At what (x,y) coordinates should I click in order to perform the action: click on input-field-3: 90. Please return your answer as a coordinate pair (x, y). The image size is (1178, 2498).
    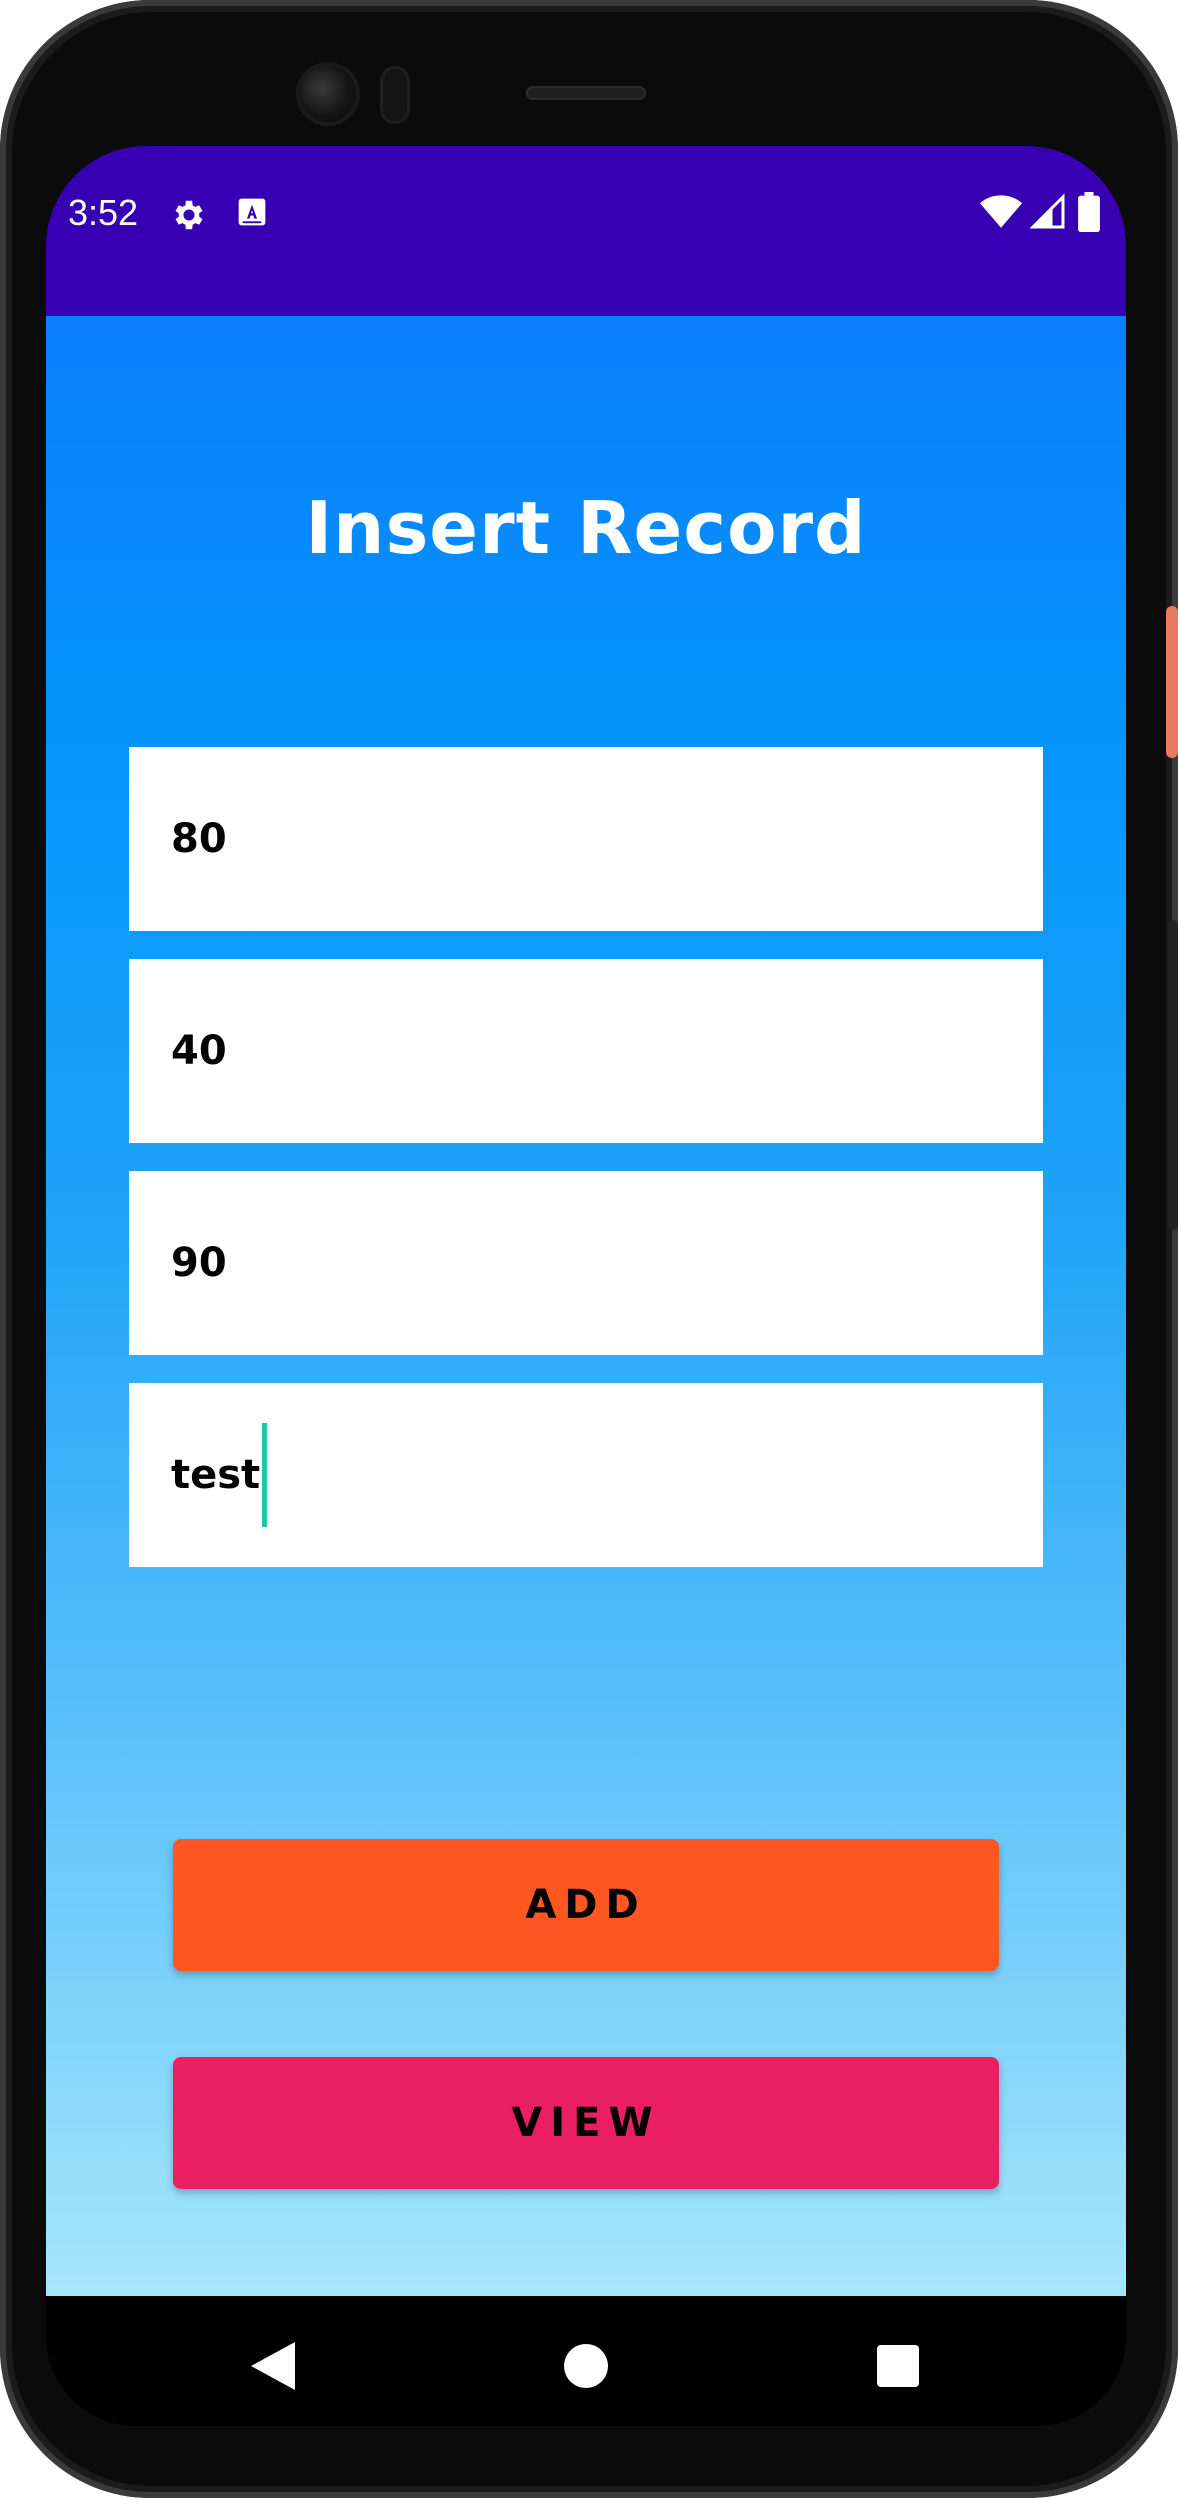
    Looking at the image, I should click on (586, 1263).